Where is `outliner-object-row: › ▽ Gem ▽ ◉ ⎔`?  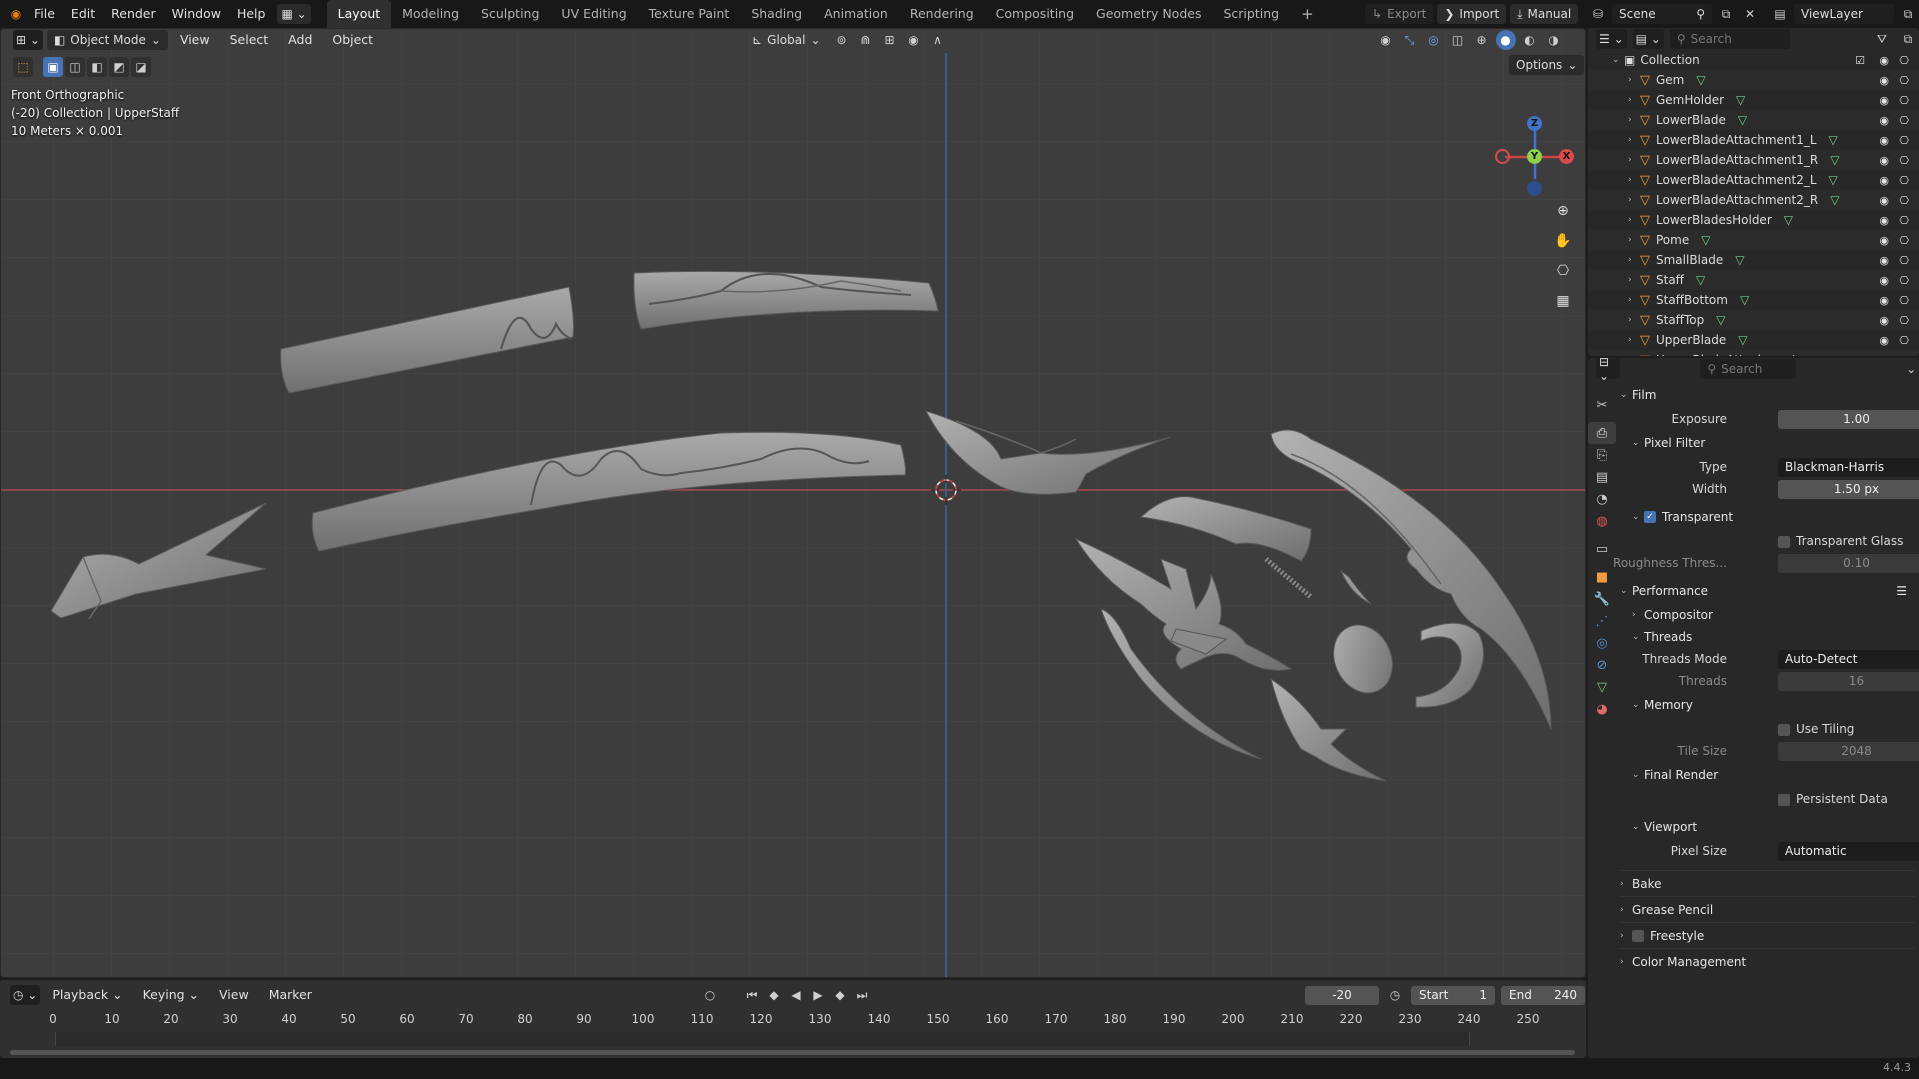
outliner-object-row: › ▽ Gem ▽ ◉ ⎔ is located at coordinates (1753, 80).